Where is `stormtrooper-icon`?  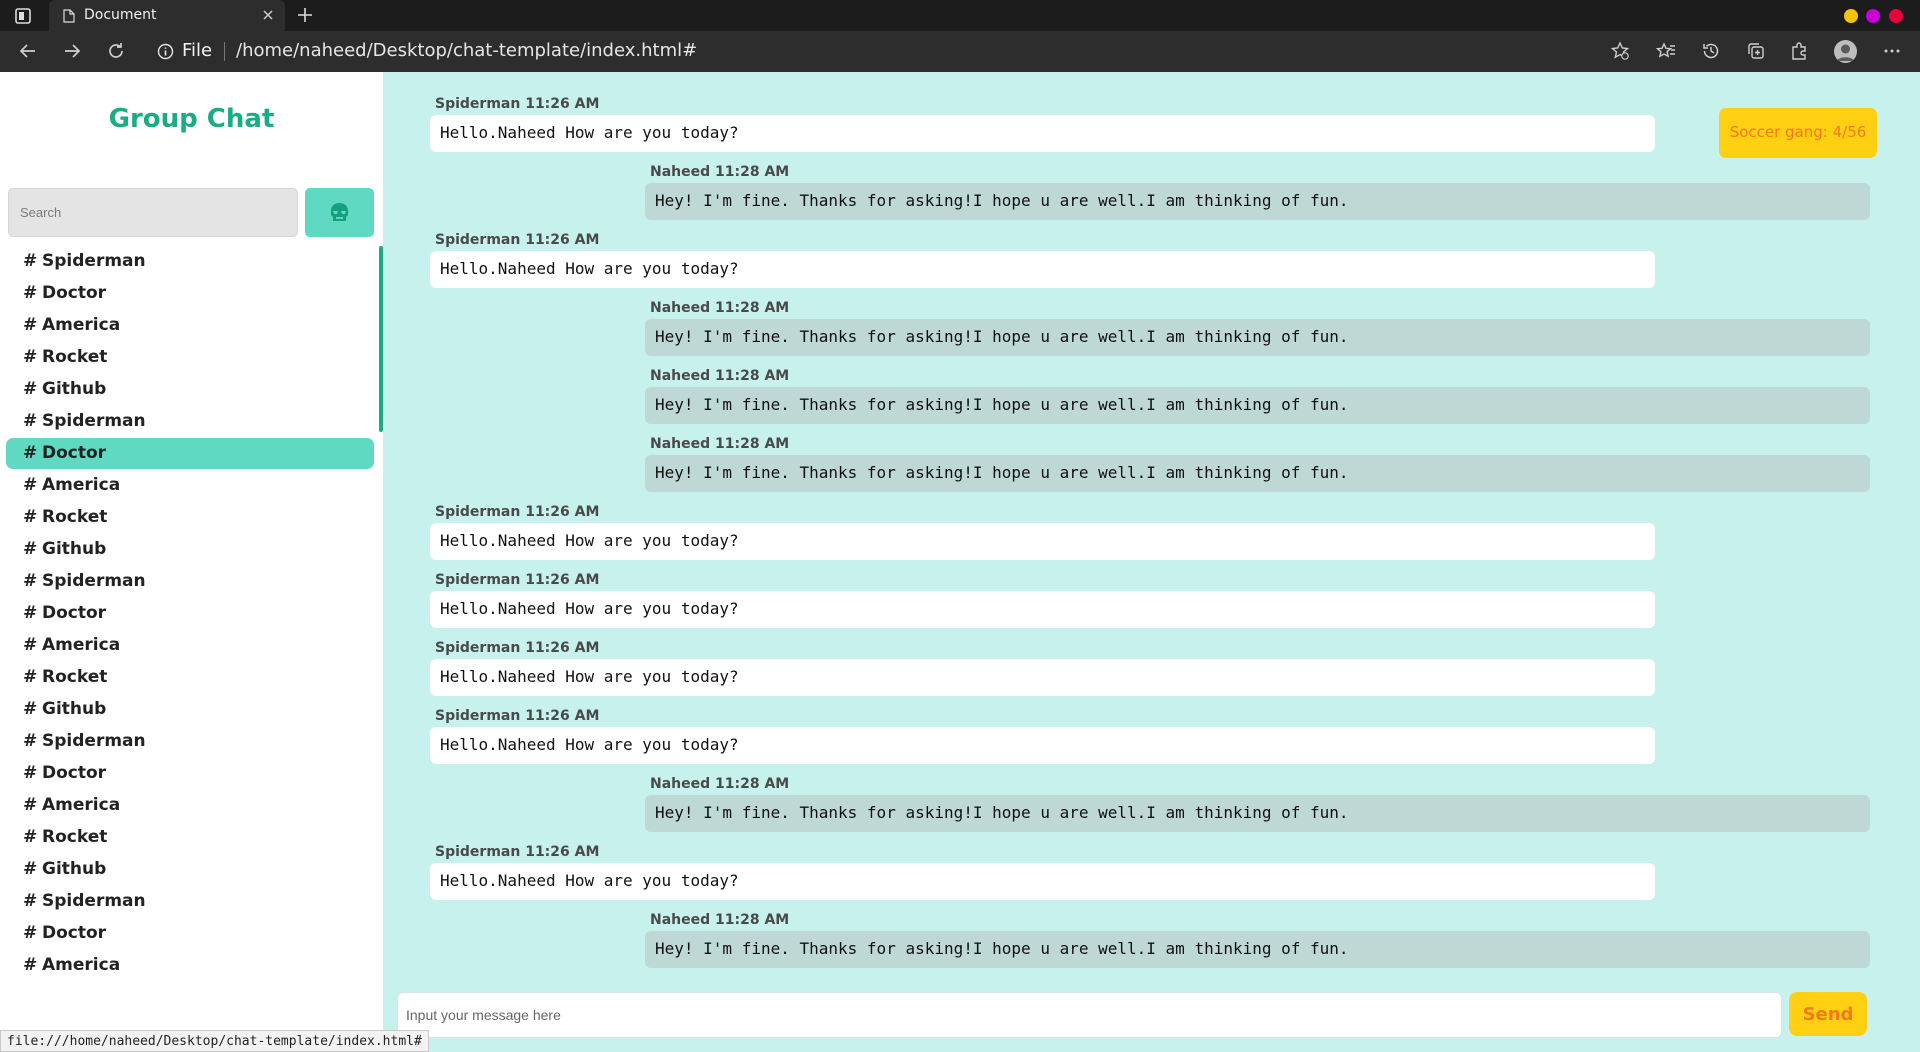 stormtrooper-icon is located at coordinates (339, 212).